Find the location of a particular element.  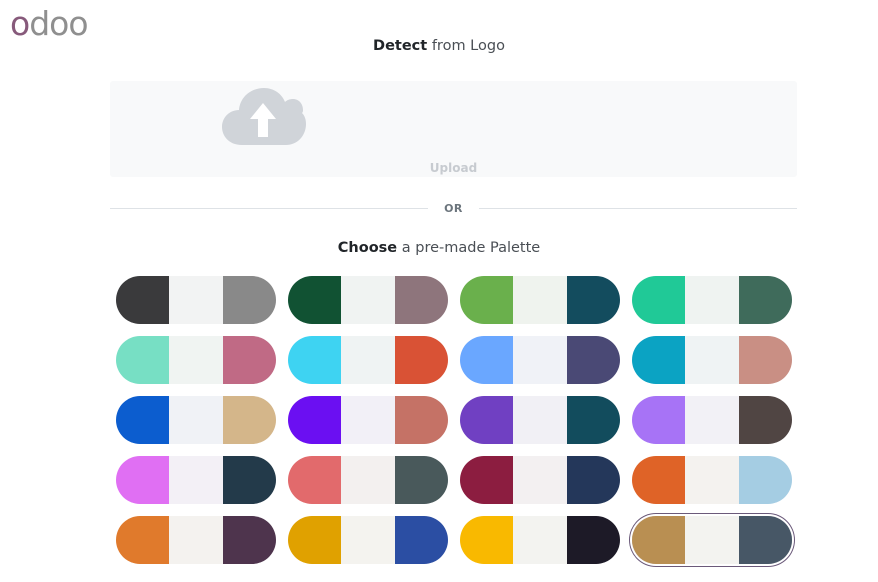

choose-heading-rest: a pre-made Palette is located at coordinates (469, 248).